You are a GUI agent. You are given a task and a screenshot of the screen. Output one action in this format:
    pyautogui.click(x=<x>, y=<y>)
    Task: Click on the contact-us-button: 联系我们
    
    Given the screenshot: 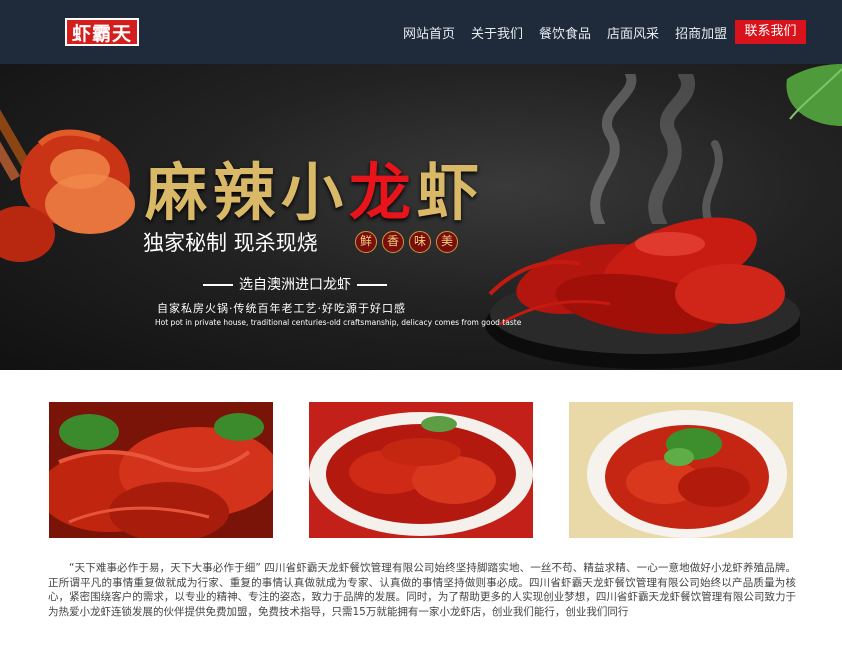 What is the action you would take?
    pyautogui.click(x=770, y=32)
    